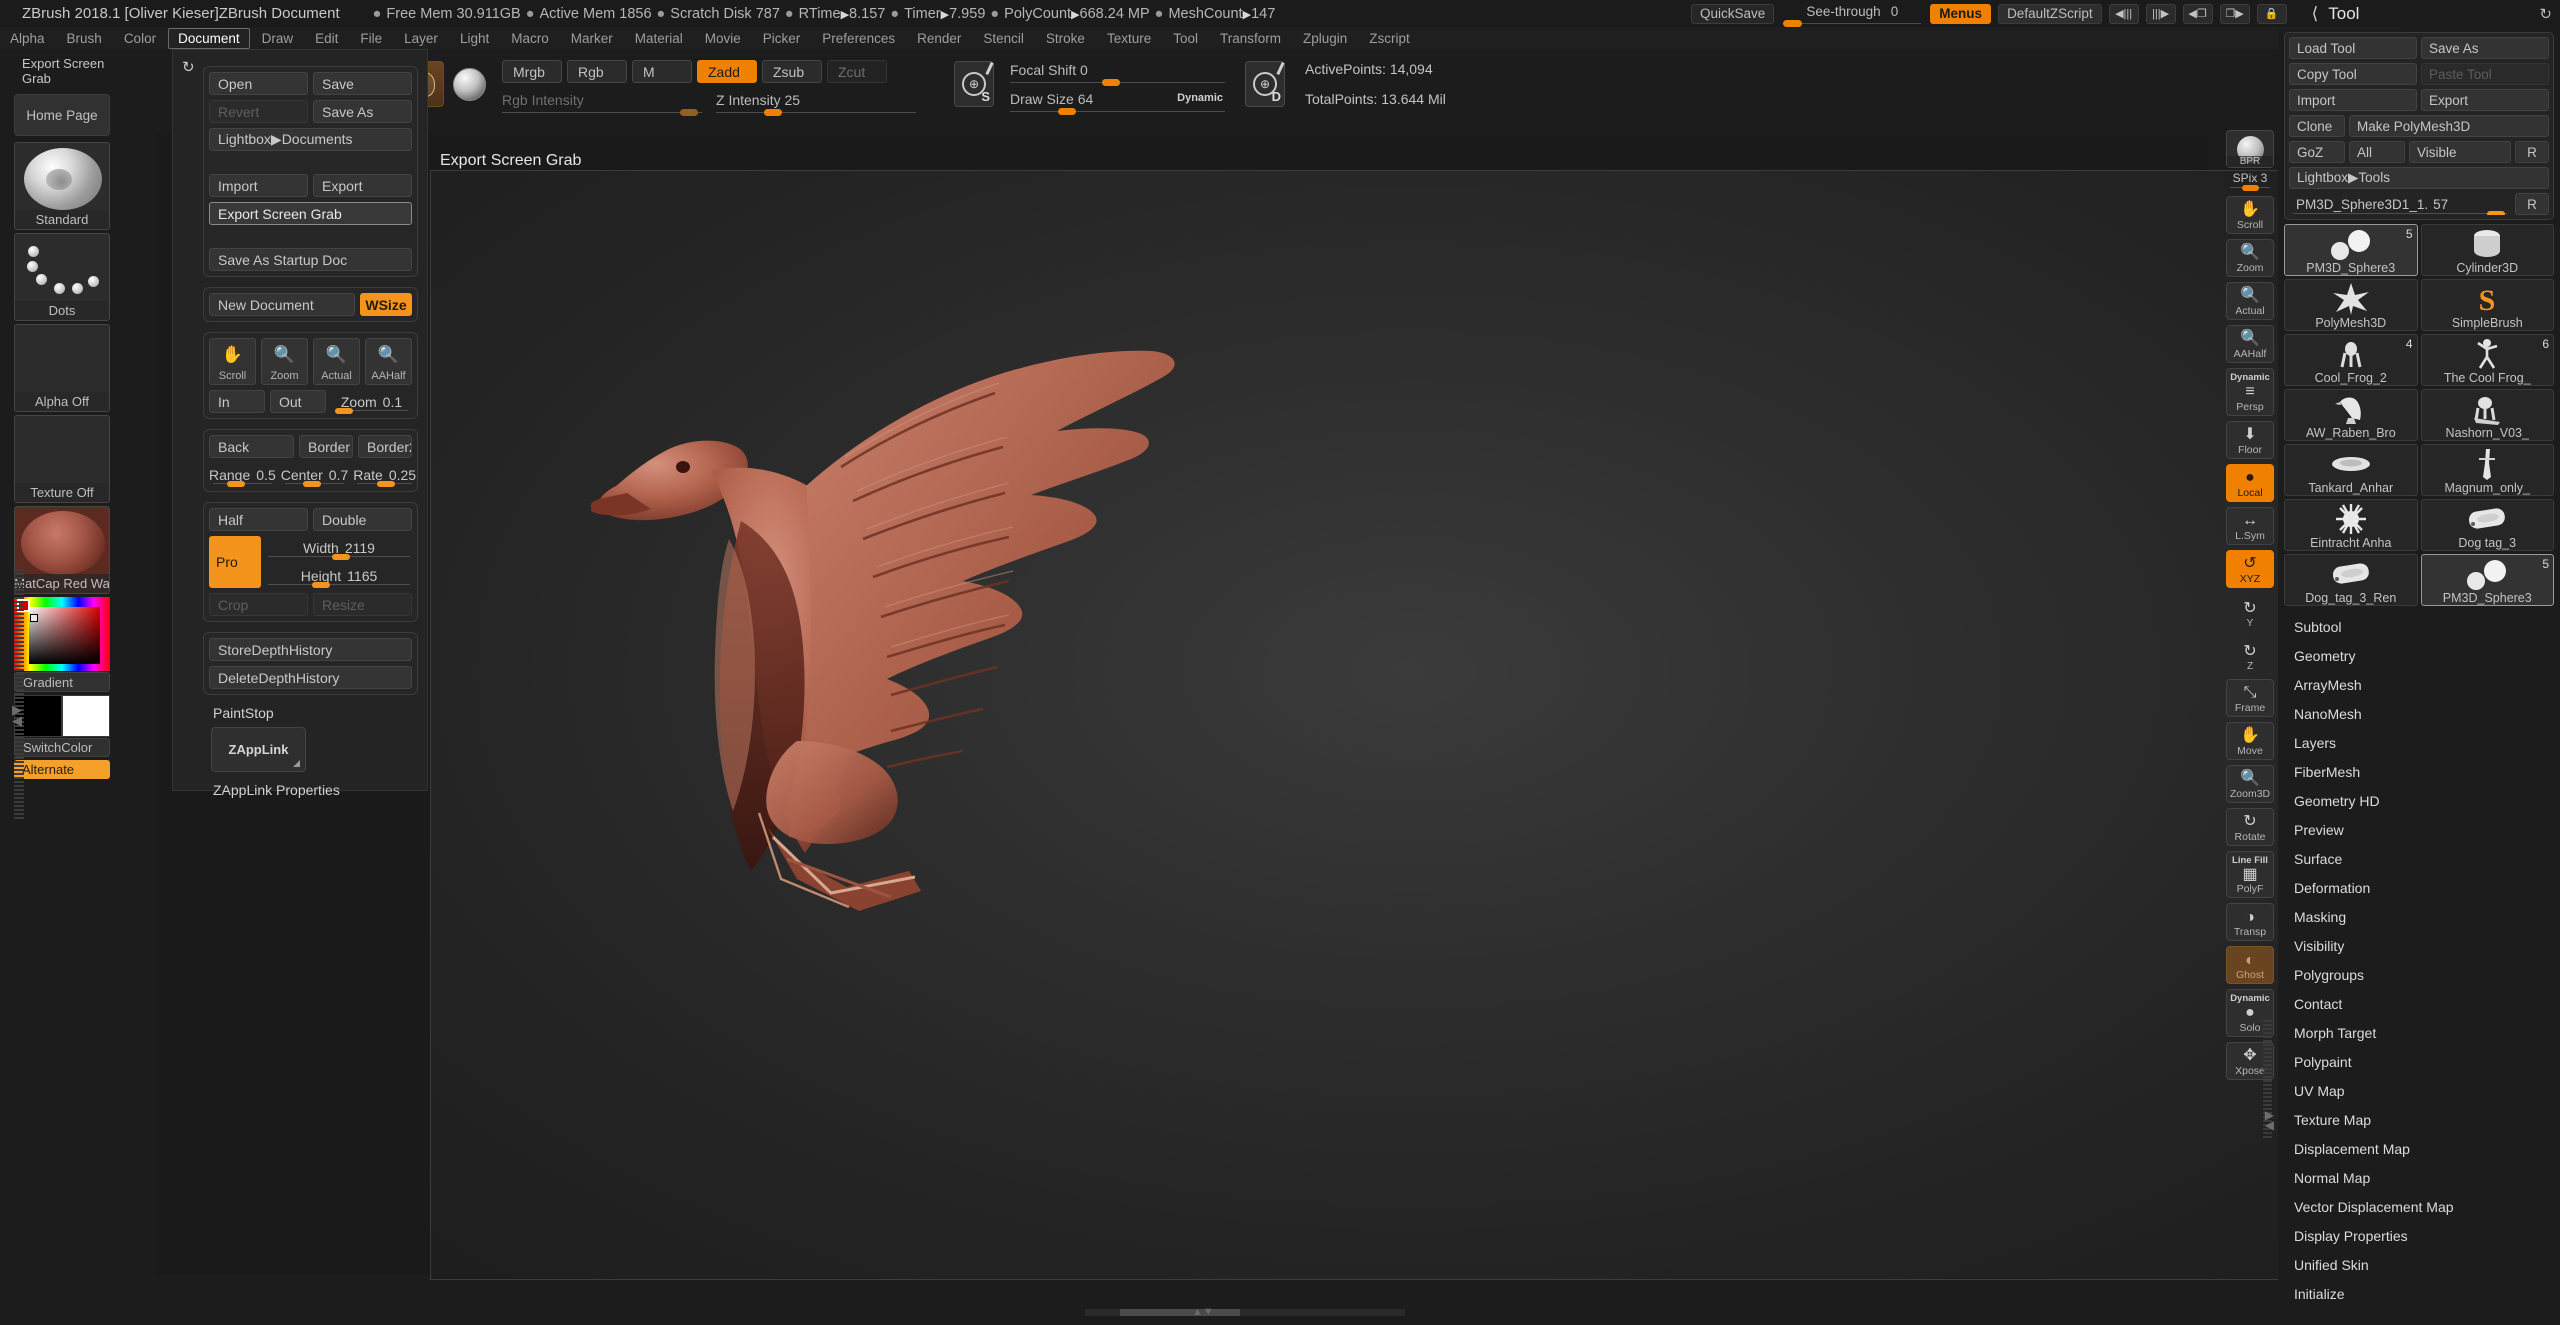 The height and width of the screenshot is (1325, 2560). Describe the element at coordinates (2353, 48) in the screenshot. I see `load-tool-button: Load Tool` at that location.